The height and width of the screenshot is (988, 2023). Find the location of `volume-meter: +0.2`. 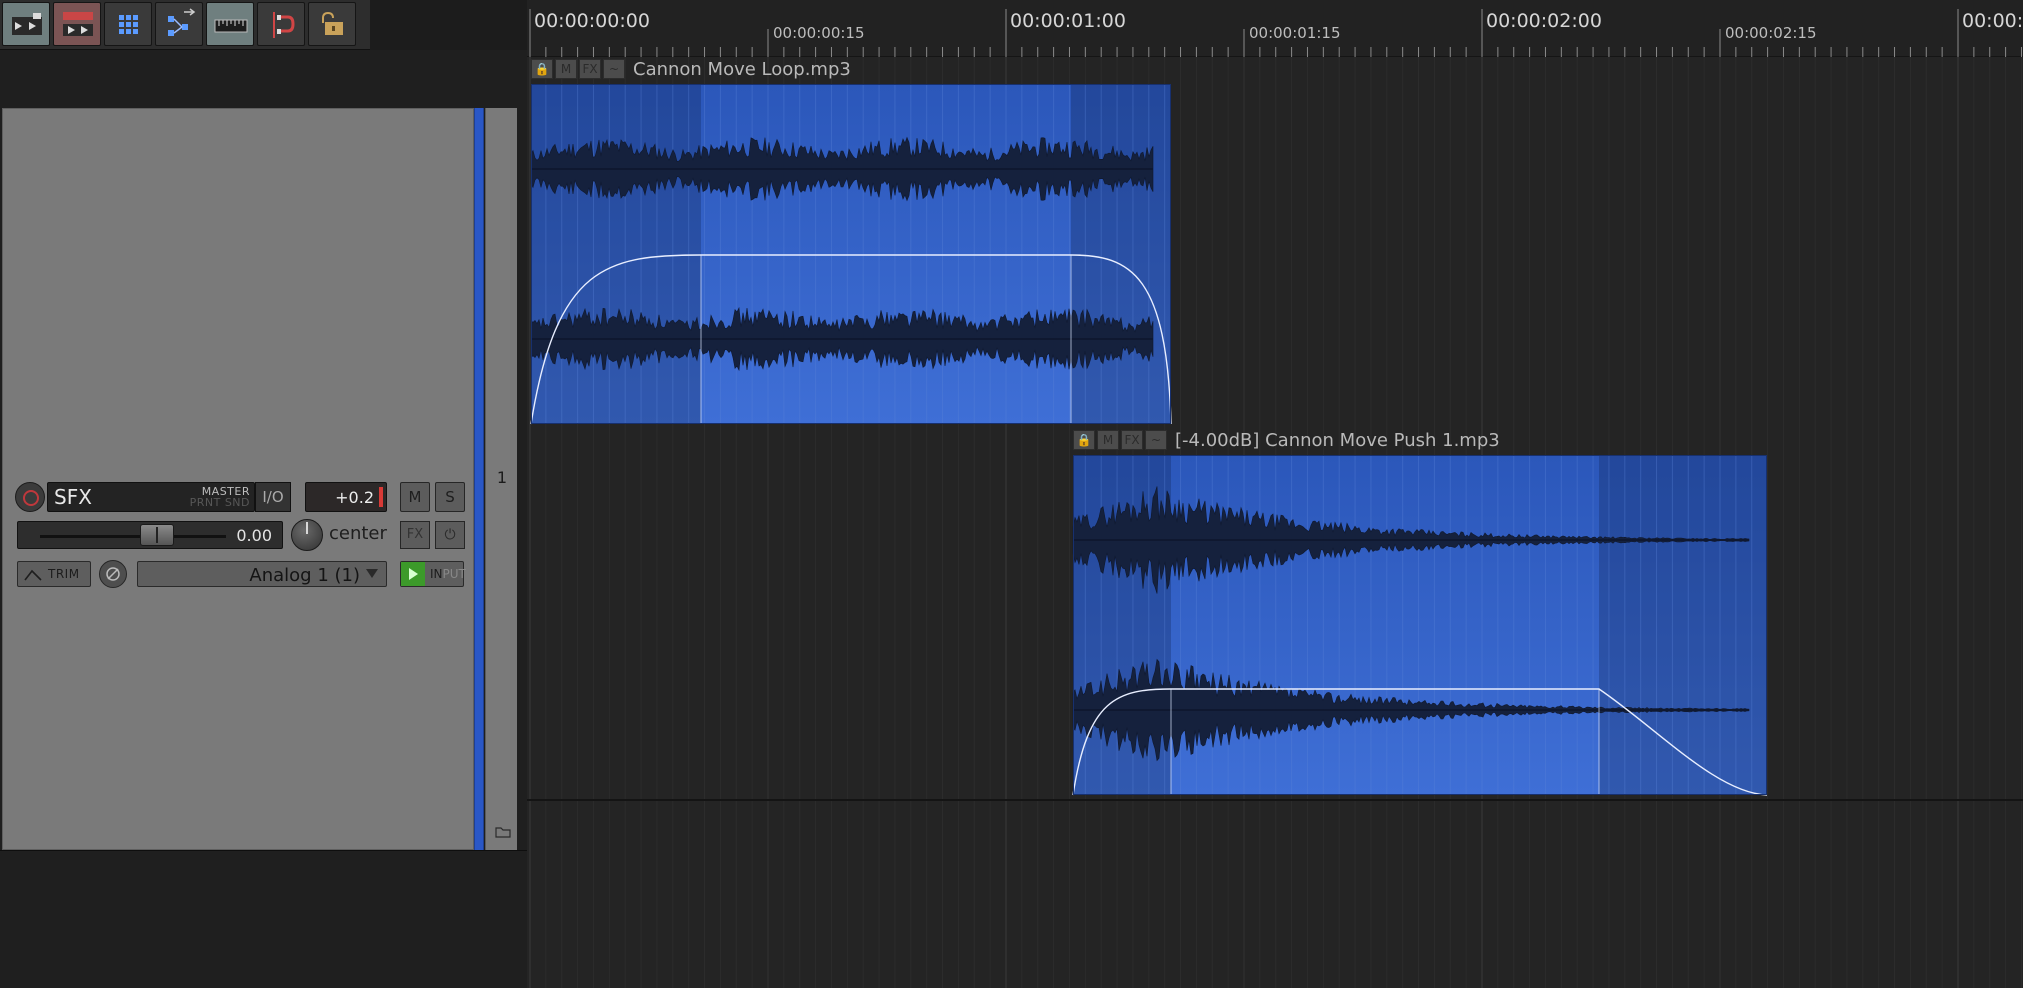

volume-meter: +0.2 is located at coordinates (346, 497).